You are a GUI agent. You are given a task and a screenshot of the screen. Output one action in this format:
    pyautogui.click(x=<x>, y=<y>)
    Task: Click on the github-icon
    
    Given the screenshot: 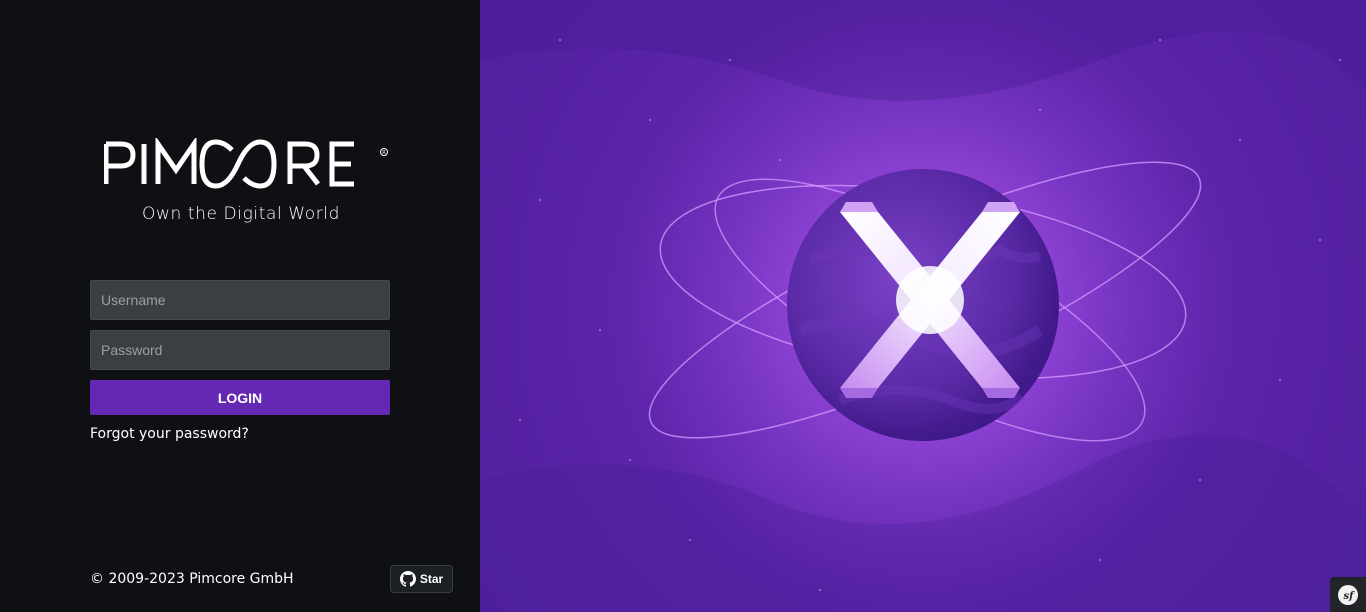 What is the action you would take?
    pyautogui.click(x=407, y=579)
    